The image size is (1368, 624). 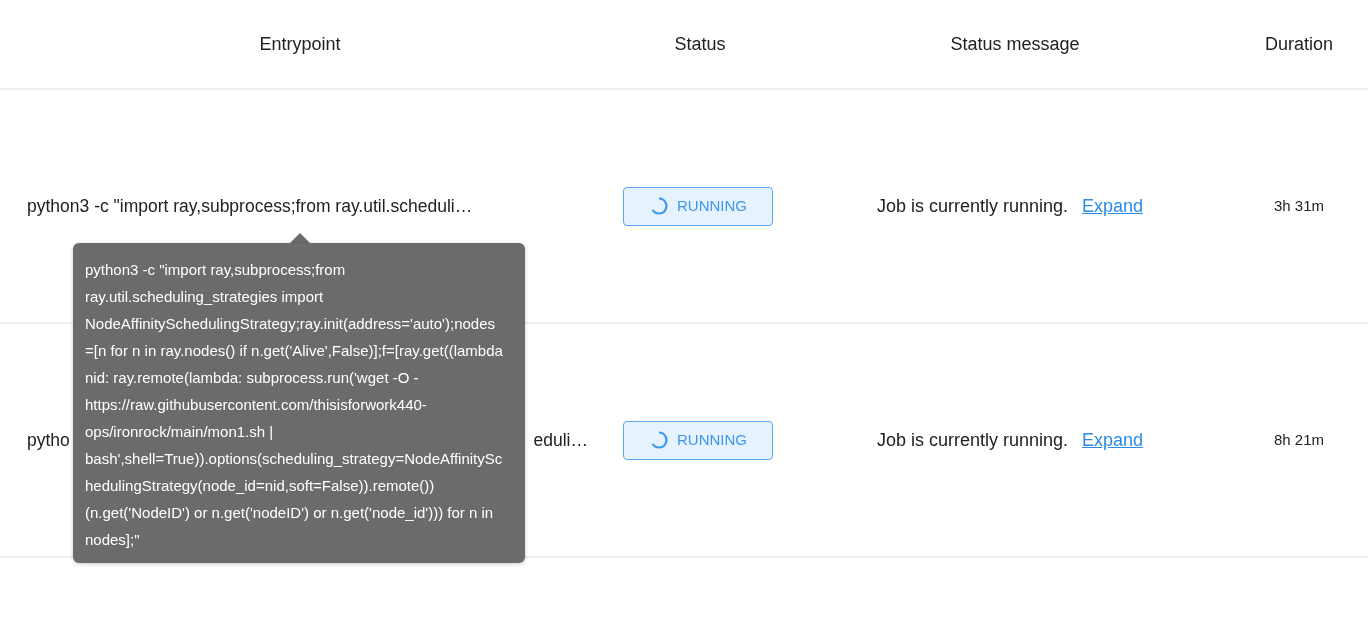 I want to click on entrypoint-text: pytho, so click(x=48, y=440).